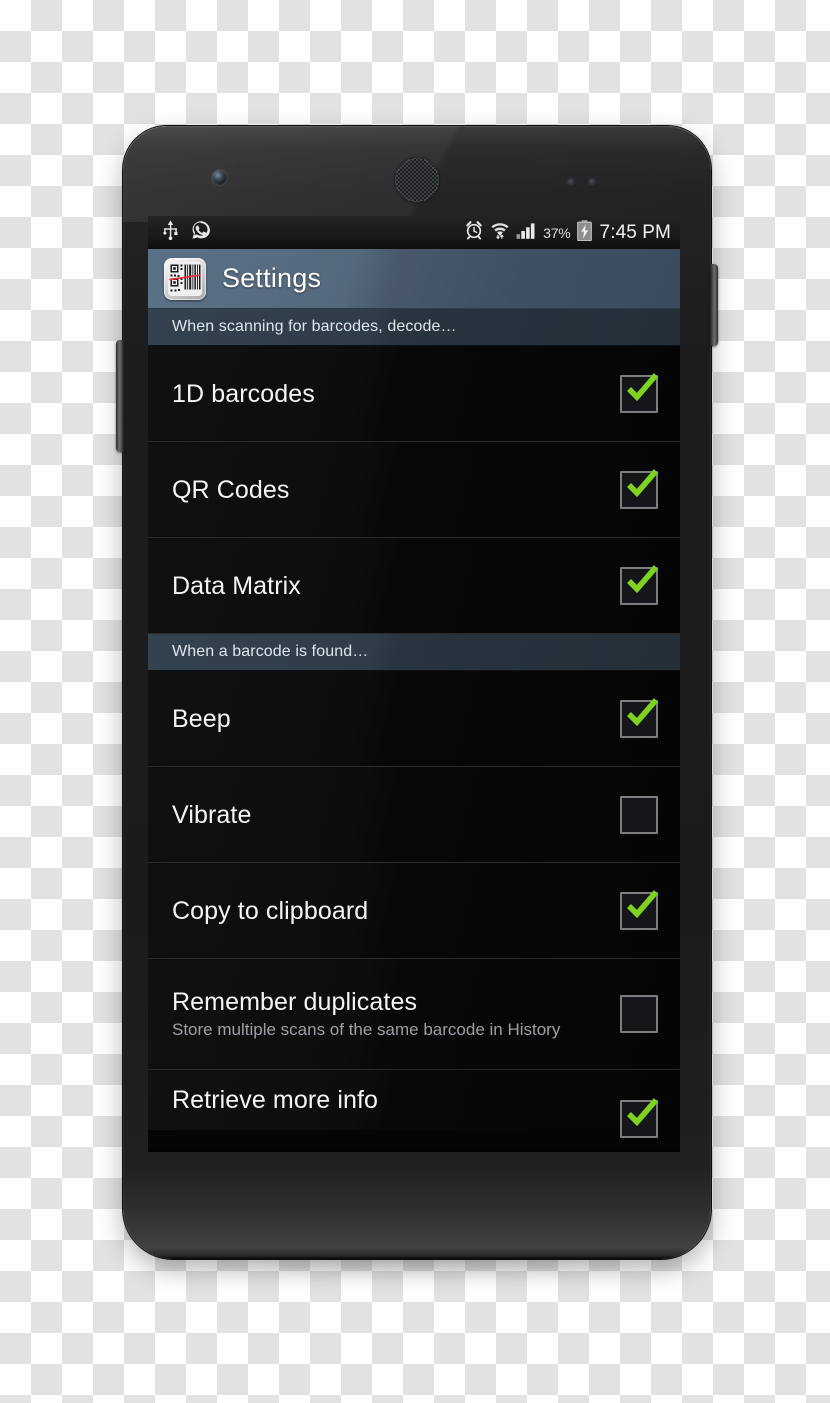 This screenshot has width=830, height=1403. Describe the element at coordinates (396, 815) in the screenshot. I see `row-texts: Vibrate` at that location.